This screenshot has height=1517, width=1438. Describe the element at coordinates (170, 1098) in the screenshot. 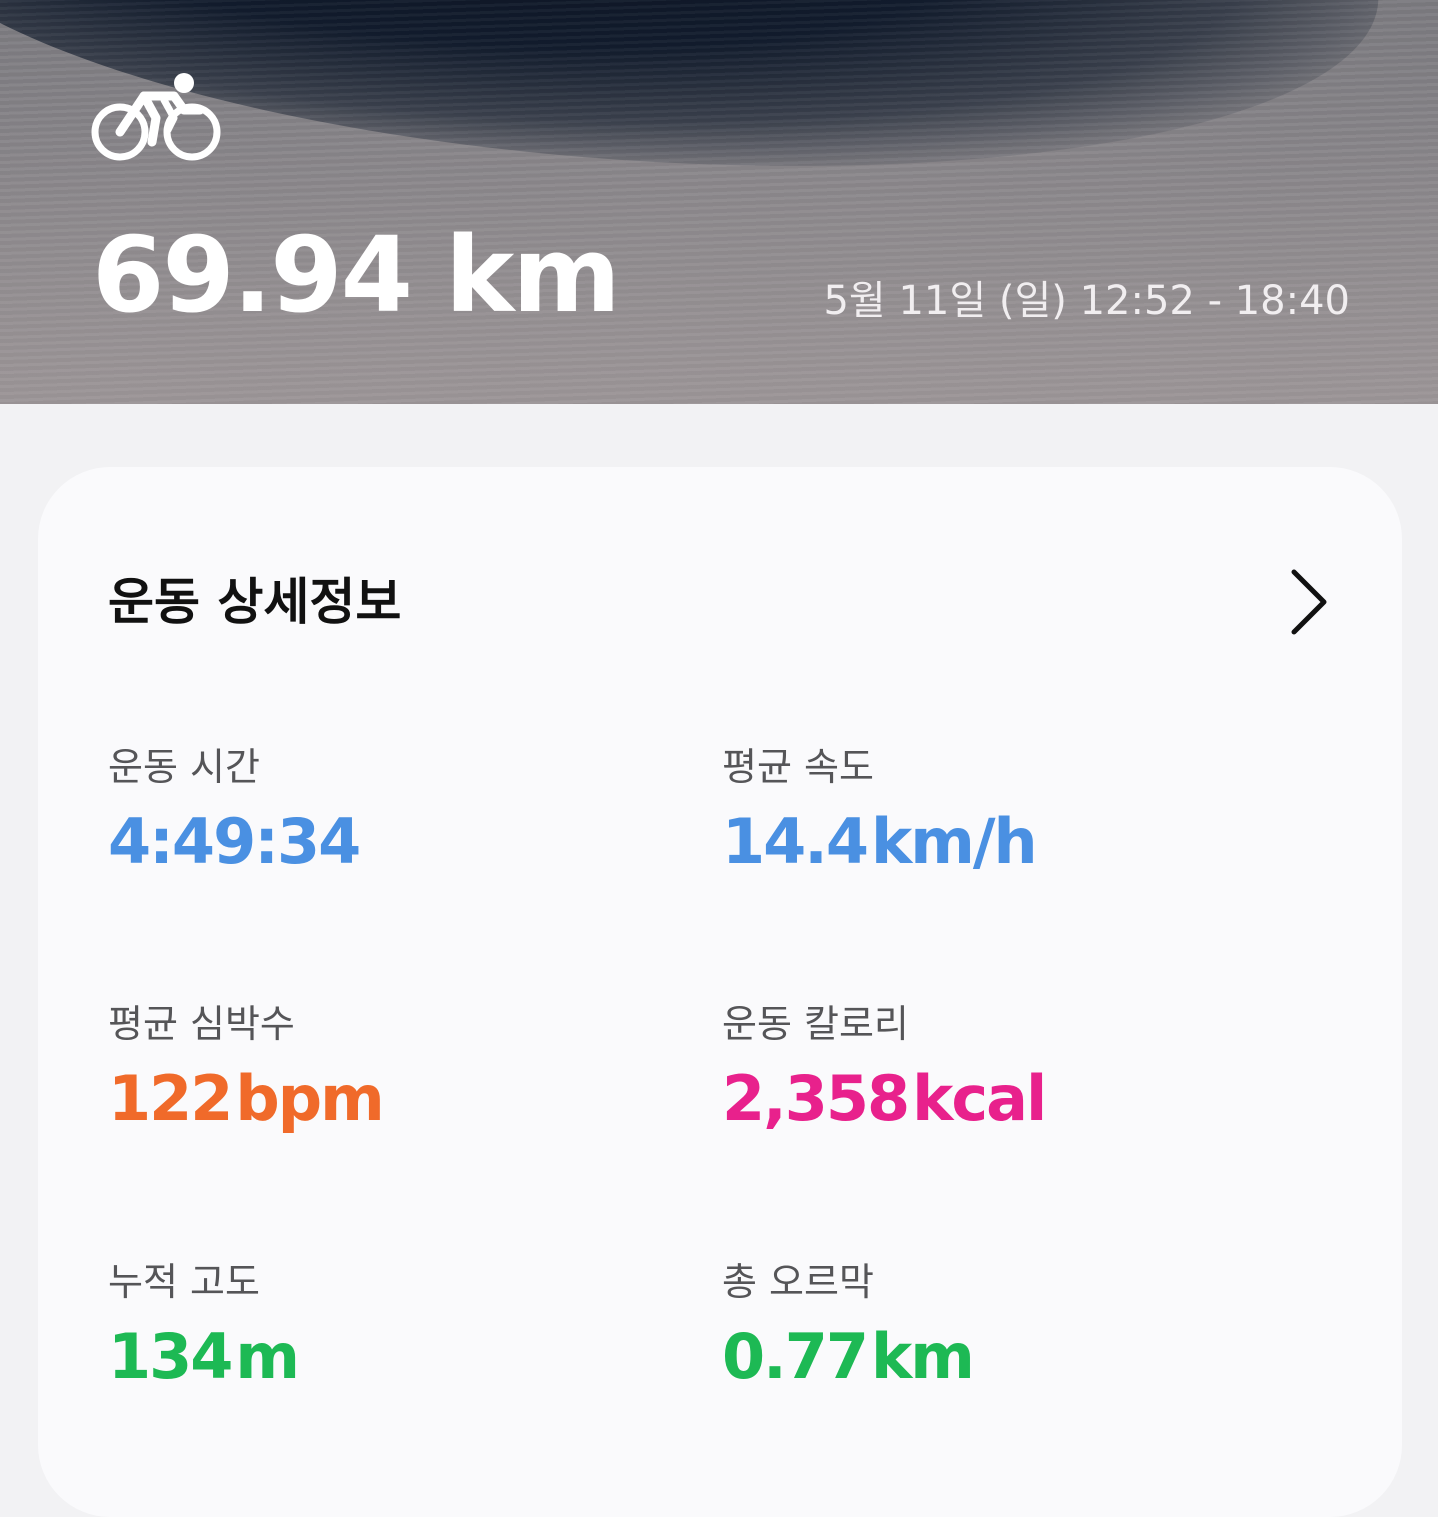

I see `stat-number: 122` at that location.